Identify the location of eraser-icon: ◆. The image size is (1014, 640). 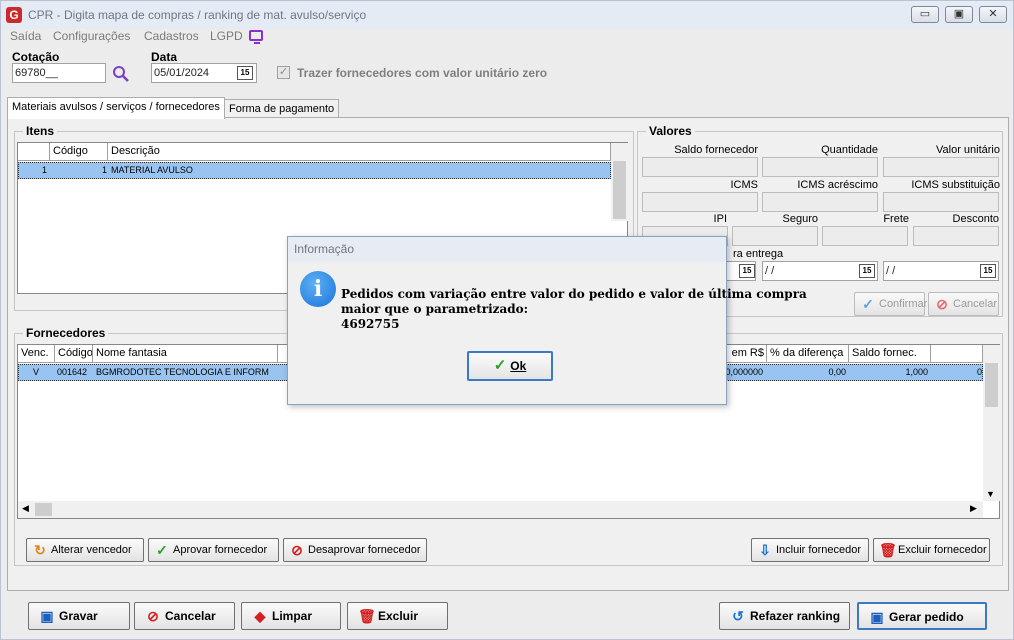
(260, 616).